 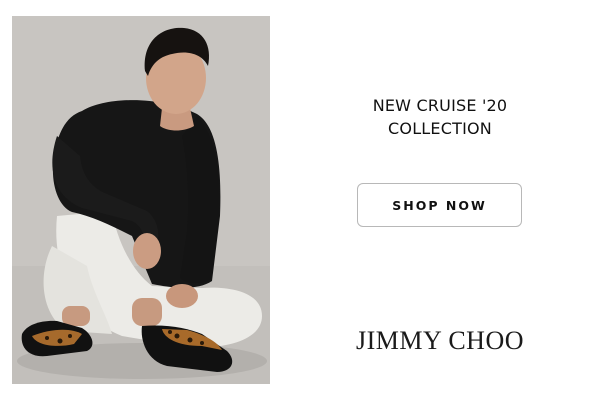 What do you see at coordinates (439, 205) in the screenshot?
I see `shop-now-button: SHOP NOW` at bounding box center [439, 205].